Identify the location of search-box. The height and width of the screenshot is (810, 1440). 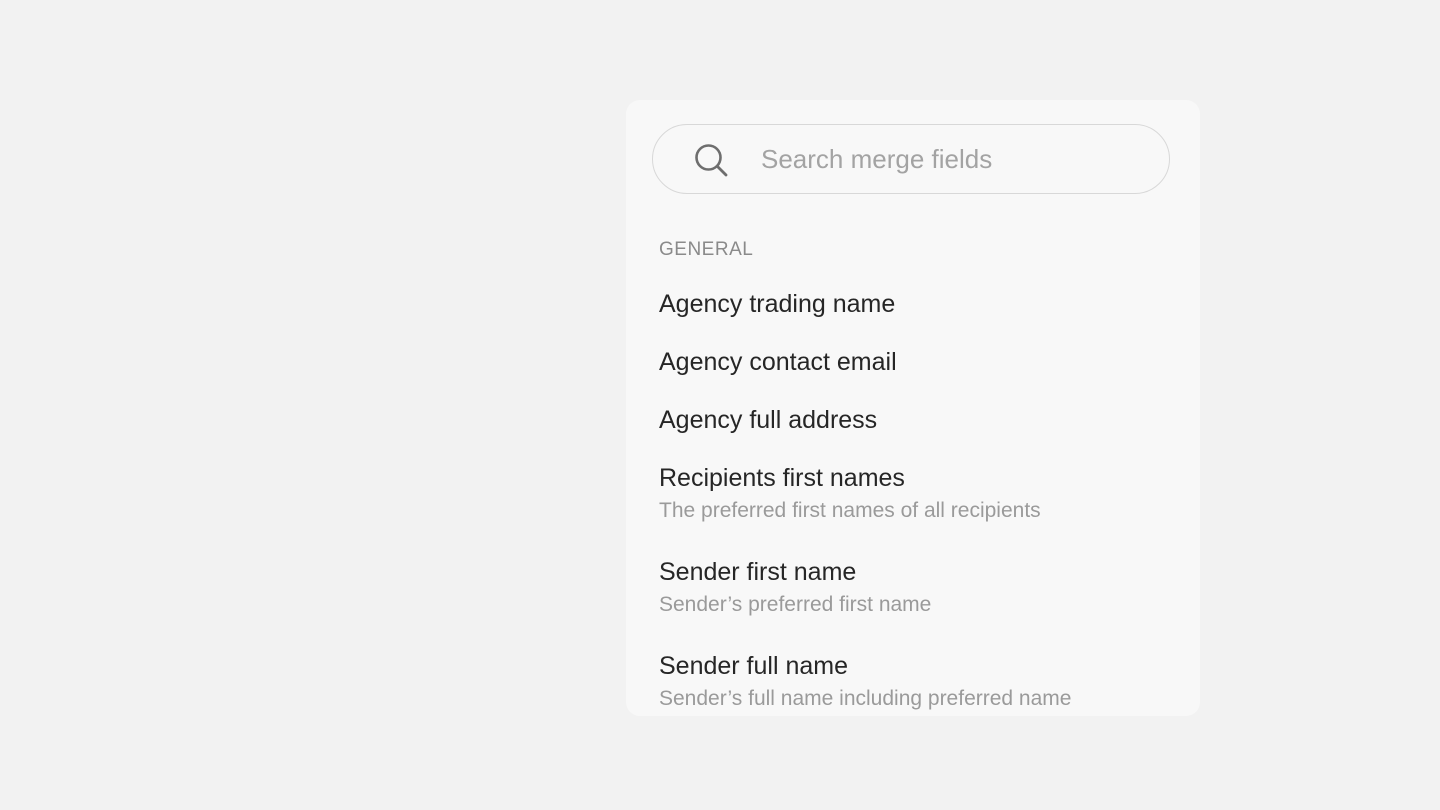
(911, 159).